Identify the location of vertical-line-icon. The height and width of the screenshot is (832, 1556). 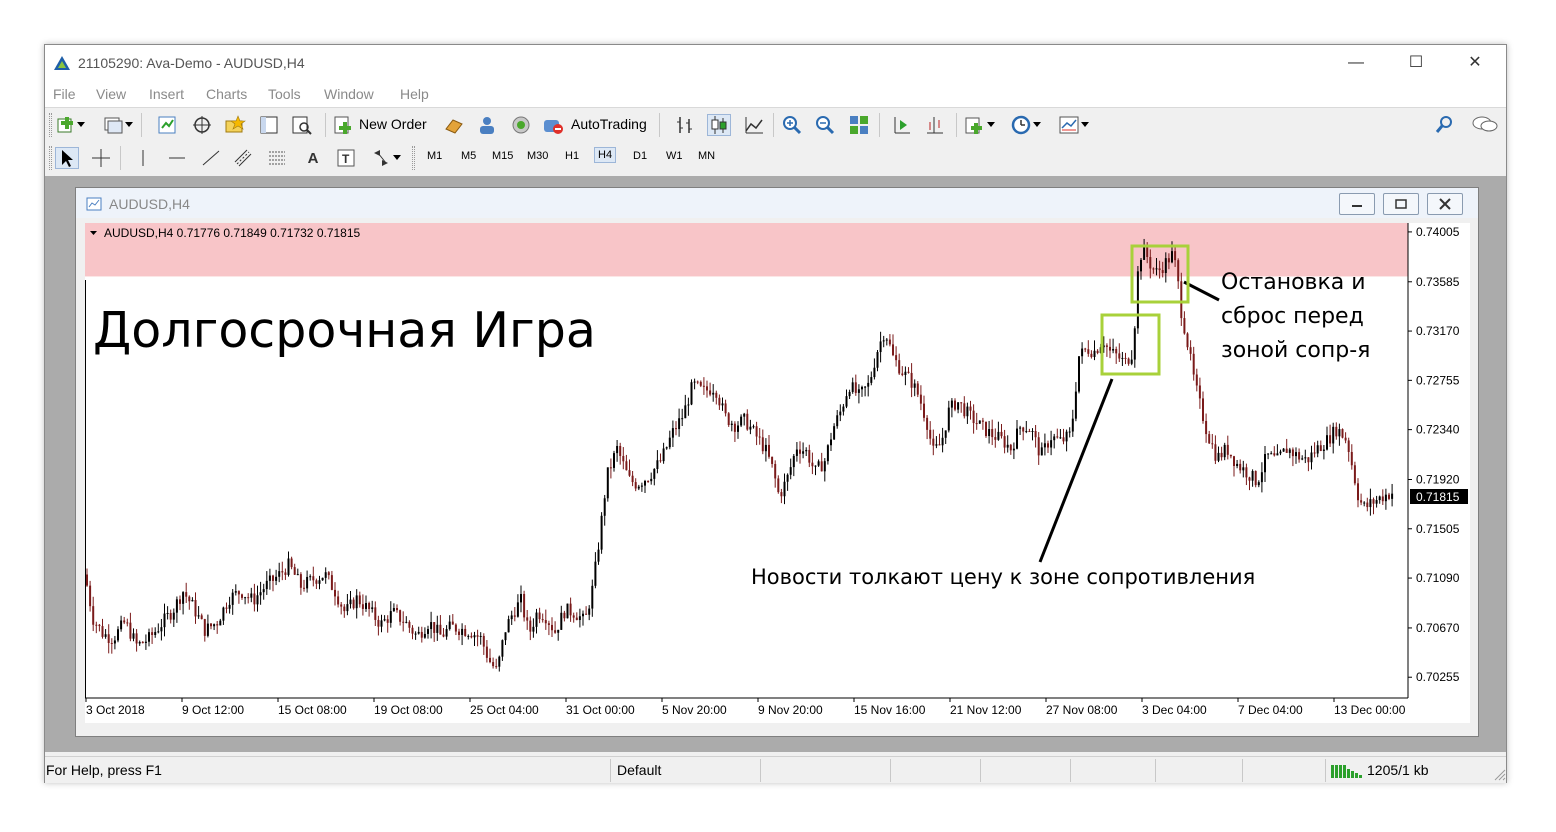
(143, 158).